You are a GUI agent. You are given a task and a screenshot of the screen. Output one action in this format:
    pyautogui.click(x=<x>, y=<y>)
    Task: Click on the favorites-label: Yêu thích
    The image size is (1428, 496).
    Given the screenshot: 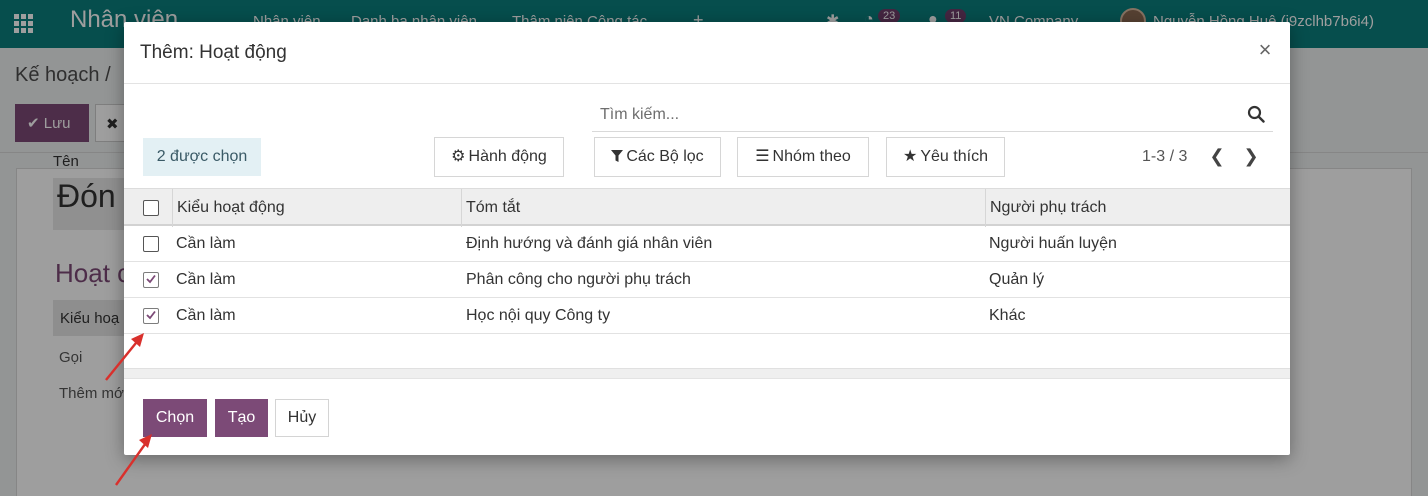 What is the action you would take?
    pyautogui.click(x=954, y=157)
    